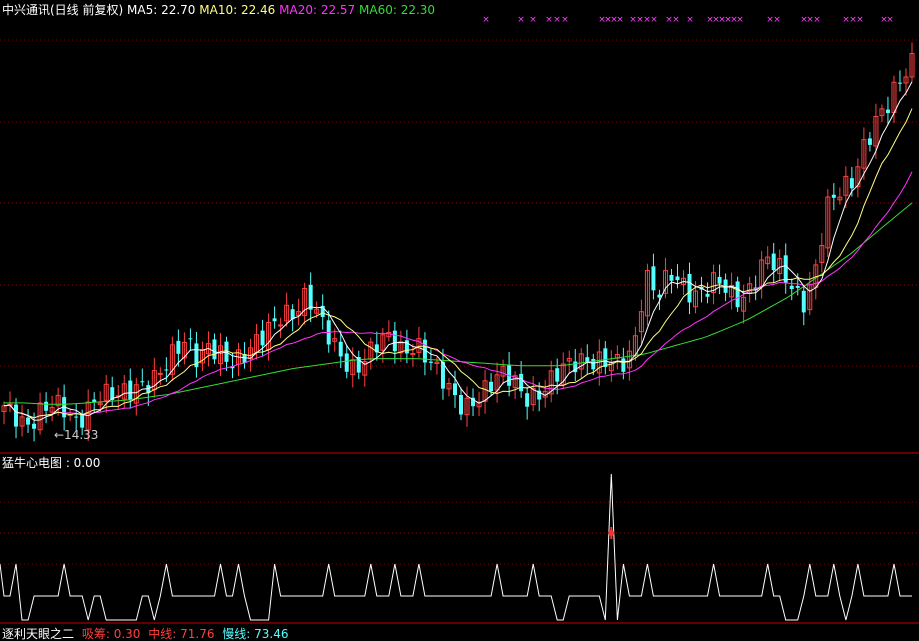 Image resolution: width=919 pixels, height=641 pixels. What do you see at coordinates (76, 435) in the screenshot?
I see `low-price-annotation: ←14.33` at bounding box center [76, 435].